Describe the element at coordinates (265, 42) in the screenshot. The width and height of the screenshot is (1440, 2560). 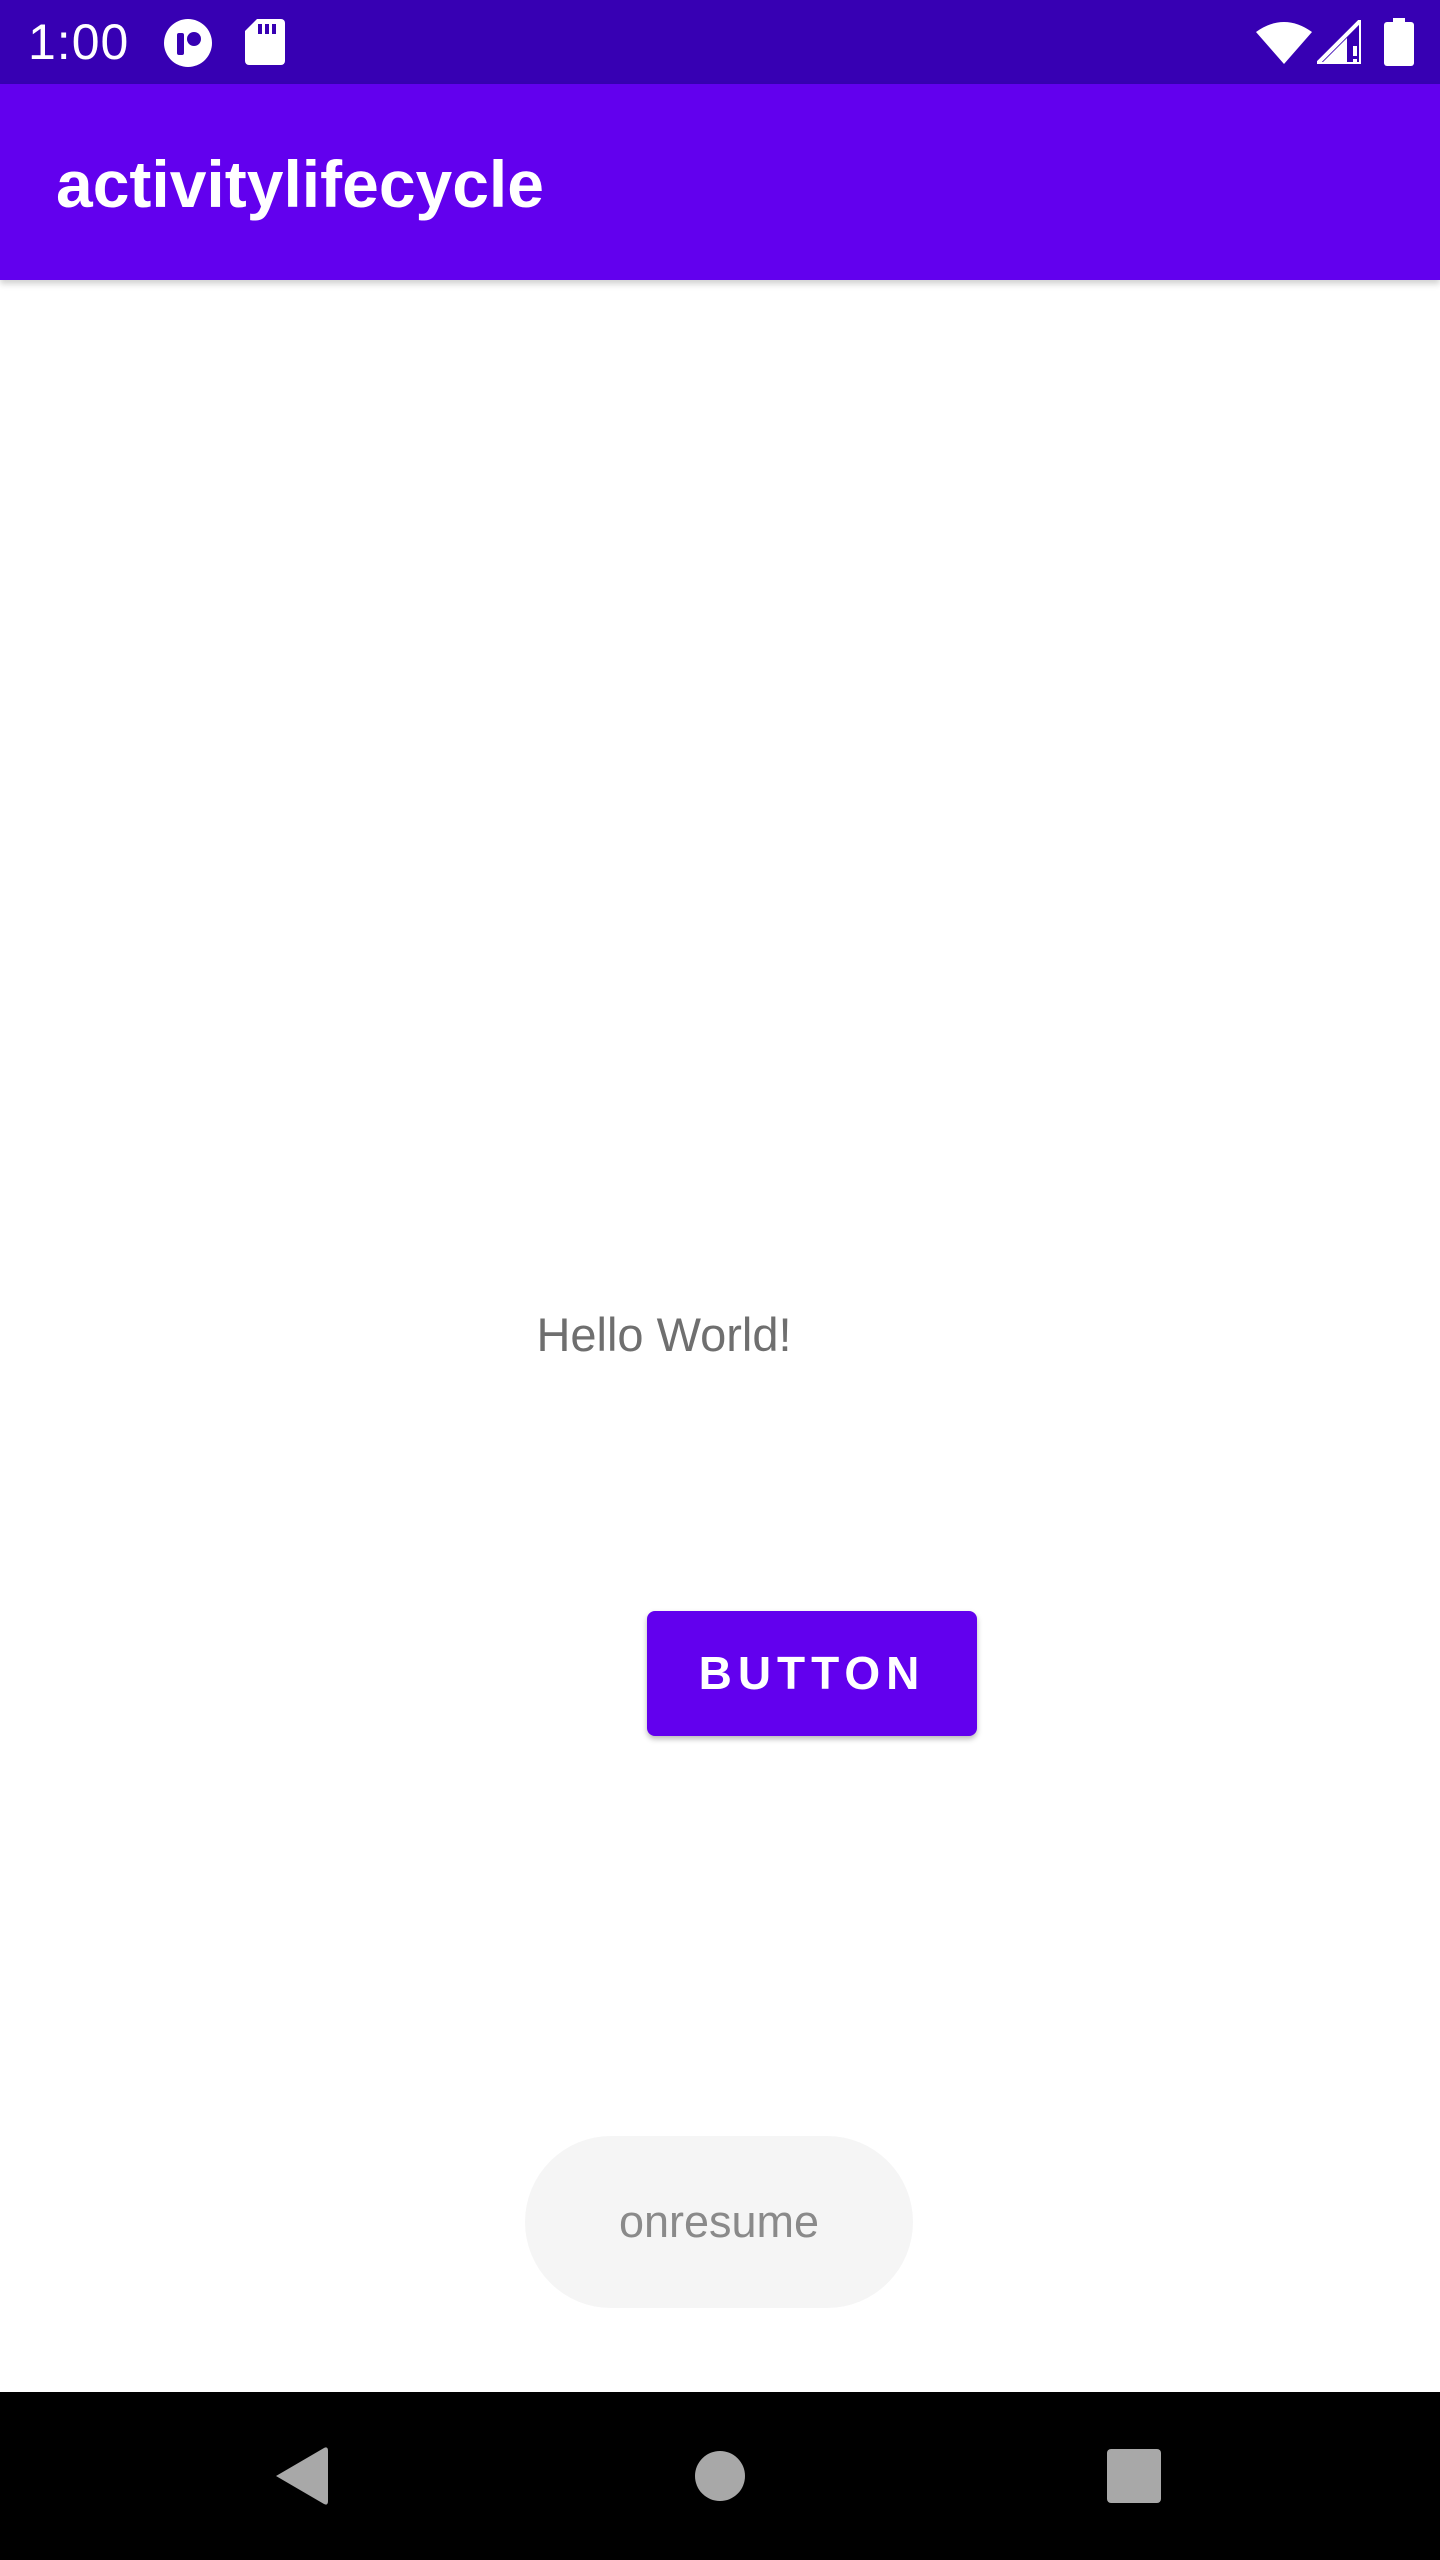
I see `sd-card-icon` at that location.